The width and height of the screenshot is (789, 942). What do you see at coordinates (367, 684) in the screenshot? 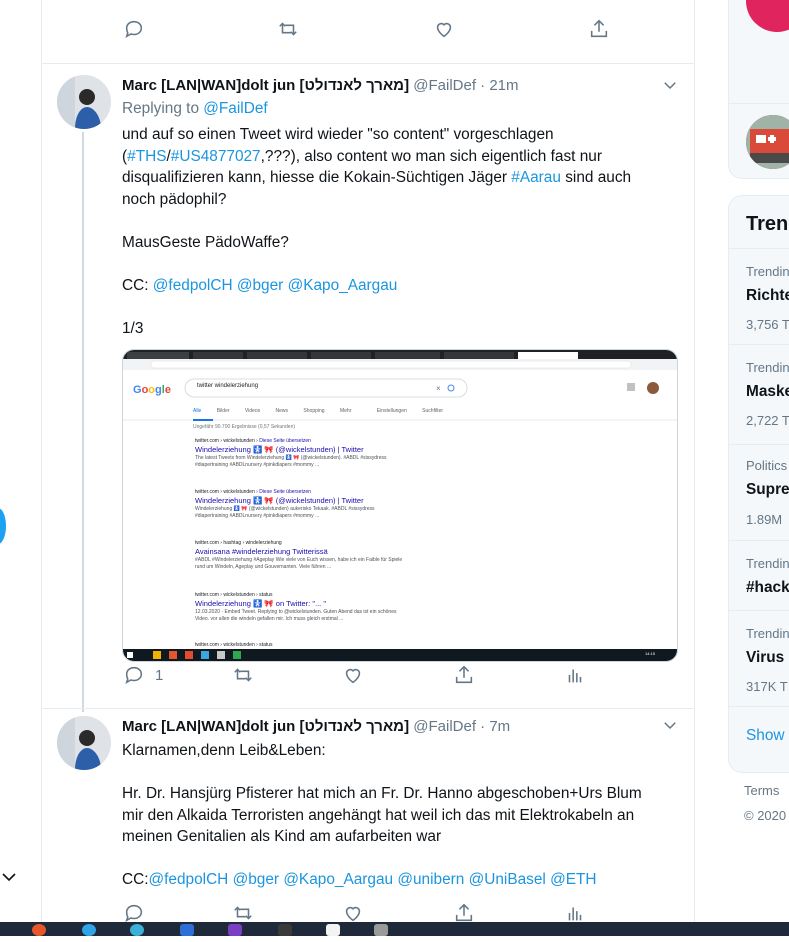
I see `tweet-actions: 1` at bounding box center [367, 684].